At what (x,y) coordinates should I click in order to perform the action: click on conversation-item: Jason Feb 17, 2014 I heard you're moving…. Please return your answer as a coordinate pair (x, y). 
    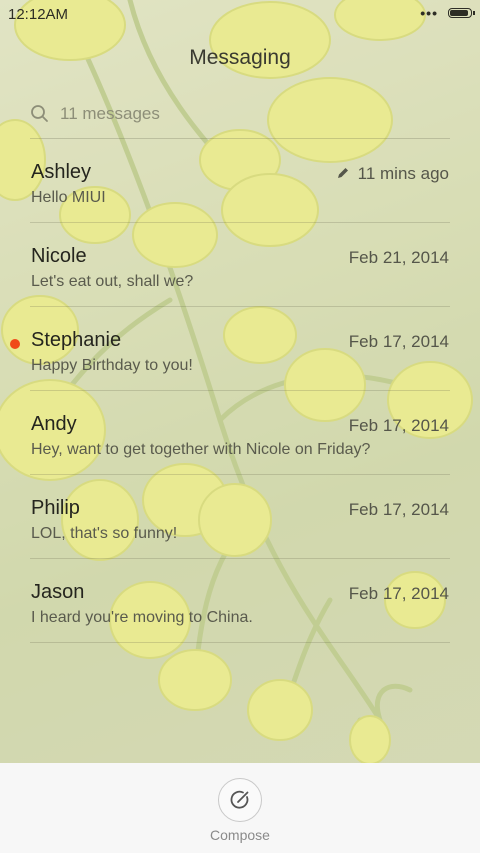
    Looking at the image, I should click on (240, 601).